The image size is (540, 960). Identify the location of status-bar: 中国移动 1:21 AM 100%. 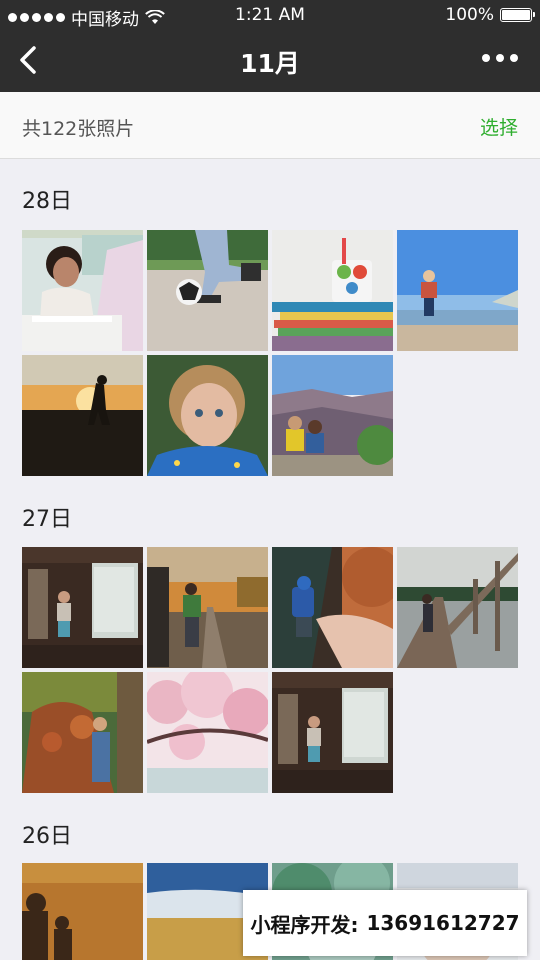
(270, 15).